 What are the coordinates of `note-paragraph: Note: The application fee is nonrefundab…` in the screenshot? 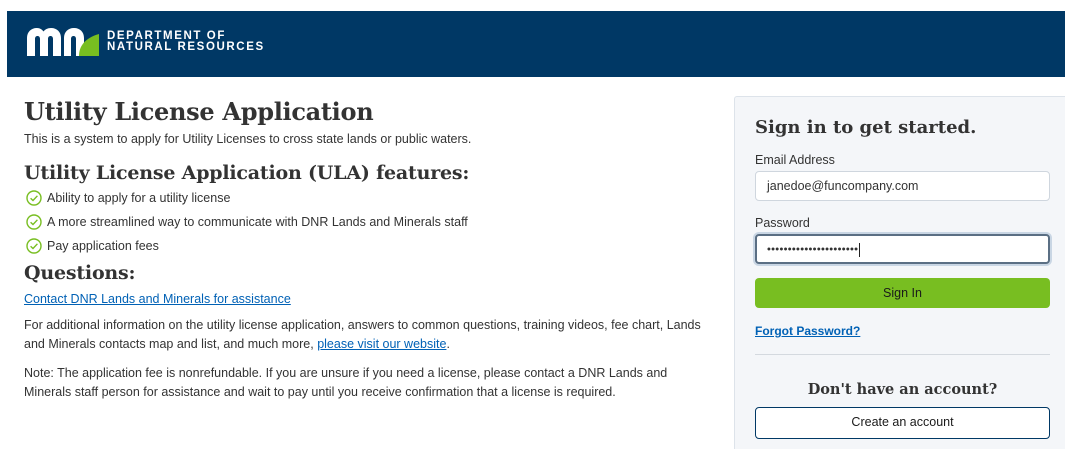 It's located at (346, 382).